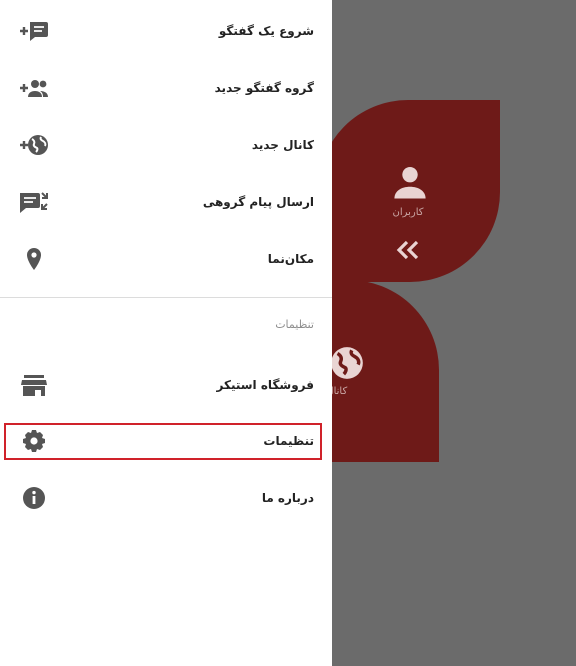  Describe the element at coordinates (34, 145) in the screenshot. I see `add-globe-icon` at that location.